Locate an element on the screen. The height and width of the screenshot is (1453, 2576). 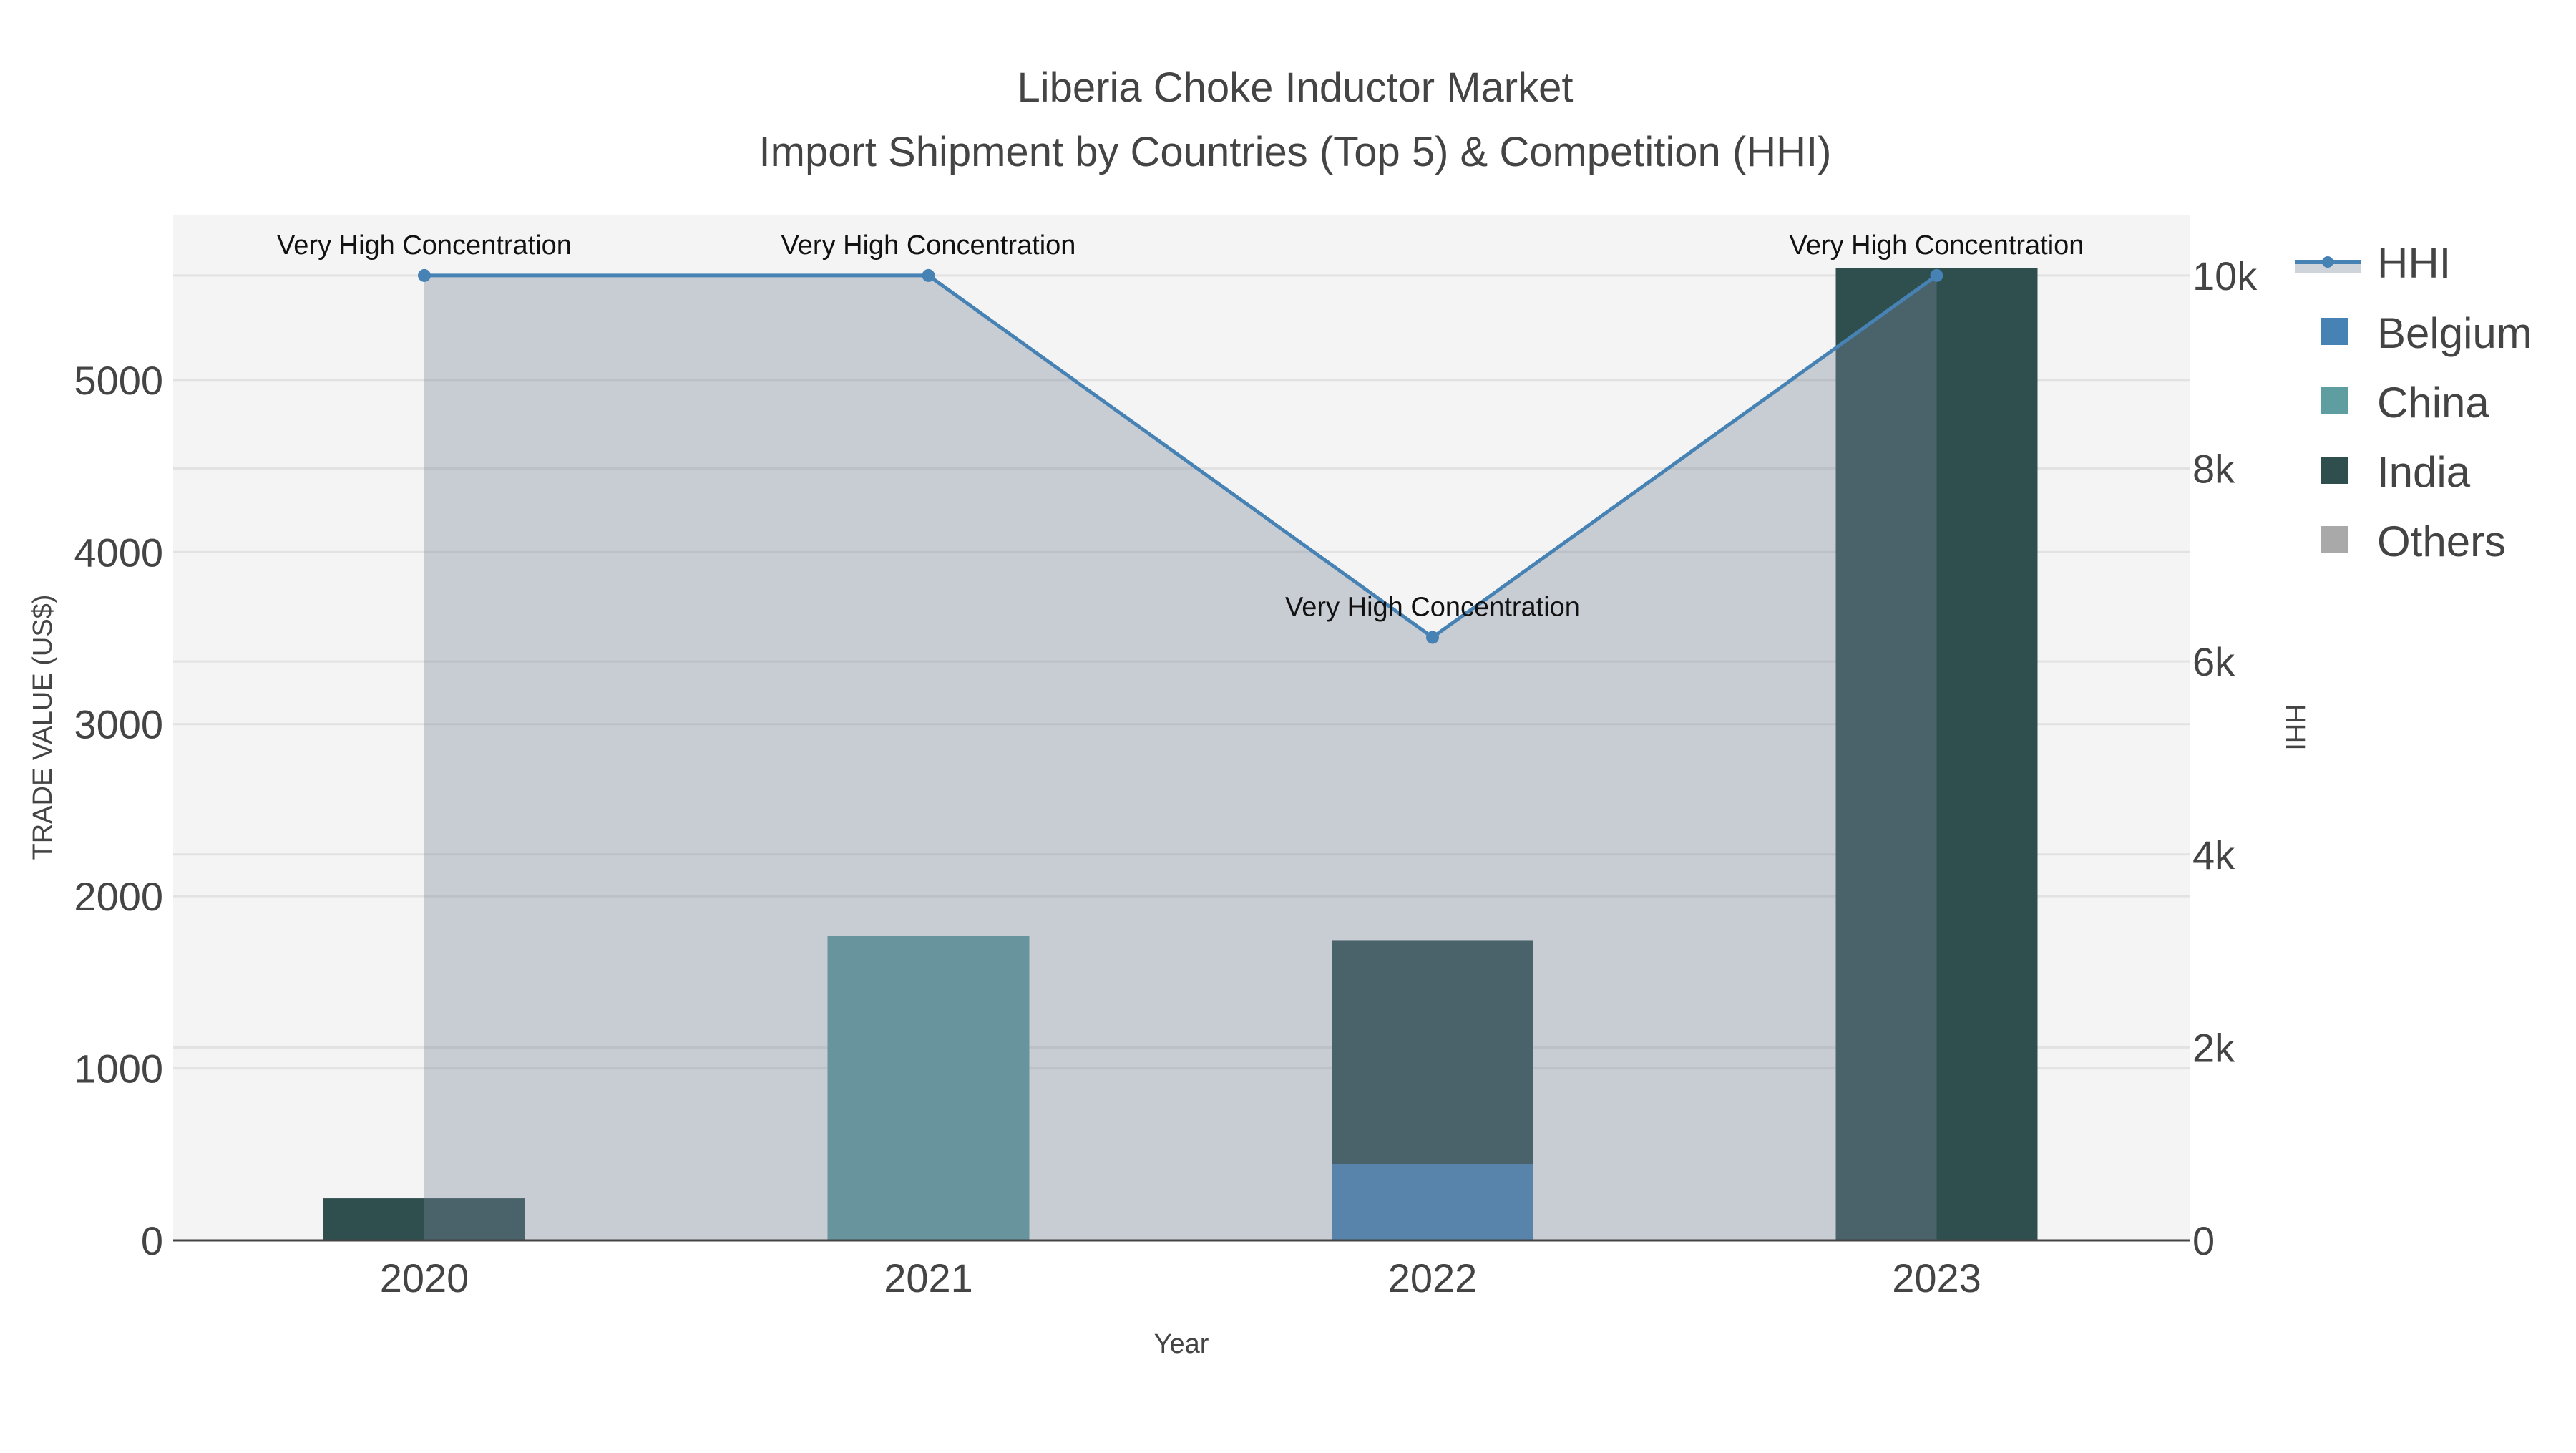
legend-label-india: India is located at coordinates (2424, 472).